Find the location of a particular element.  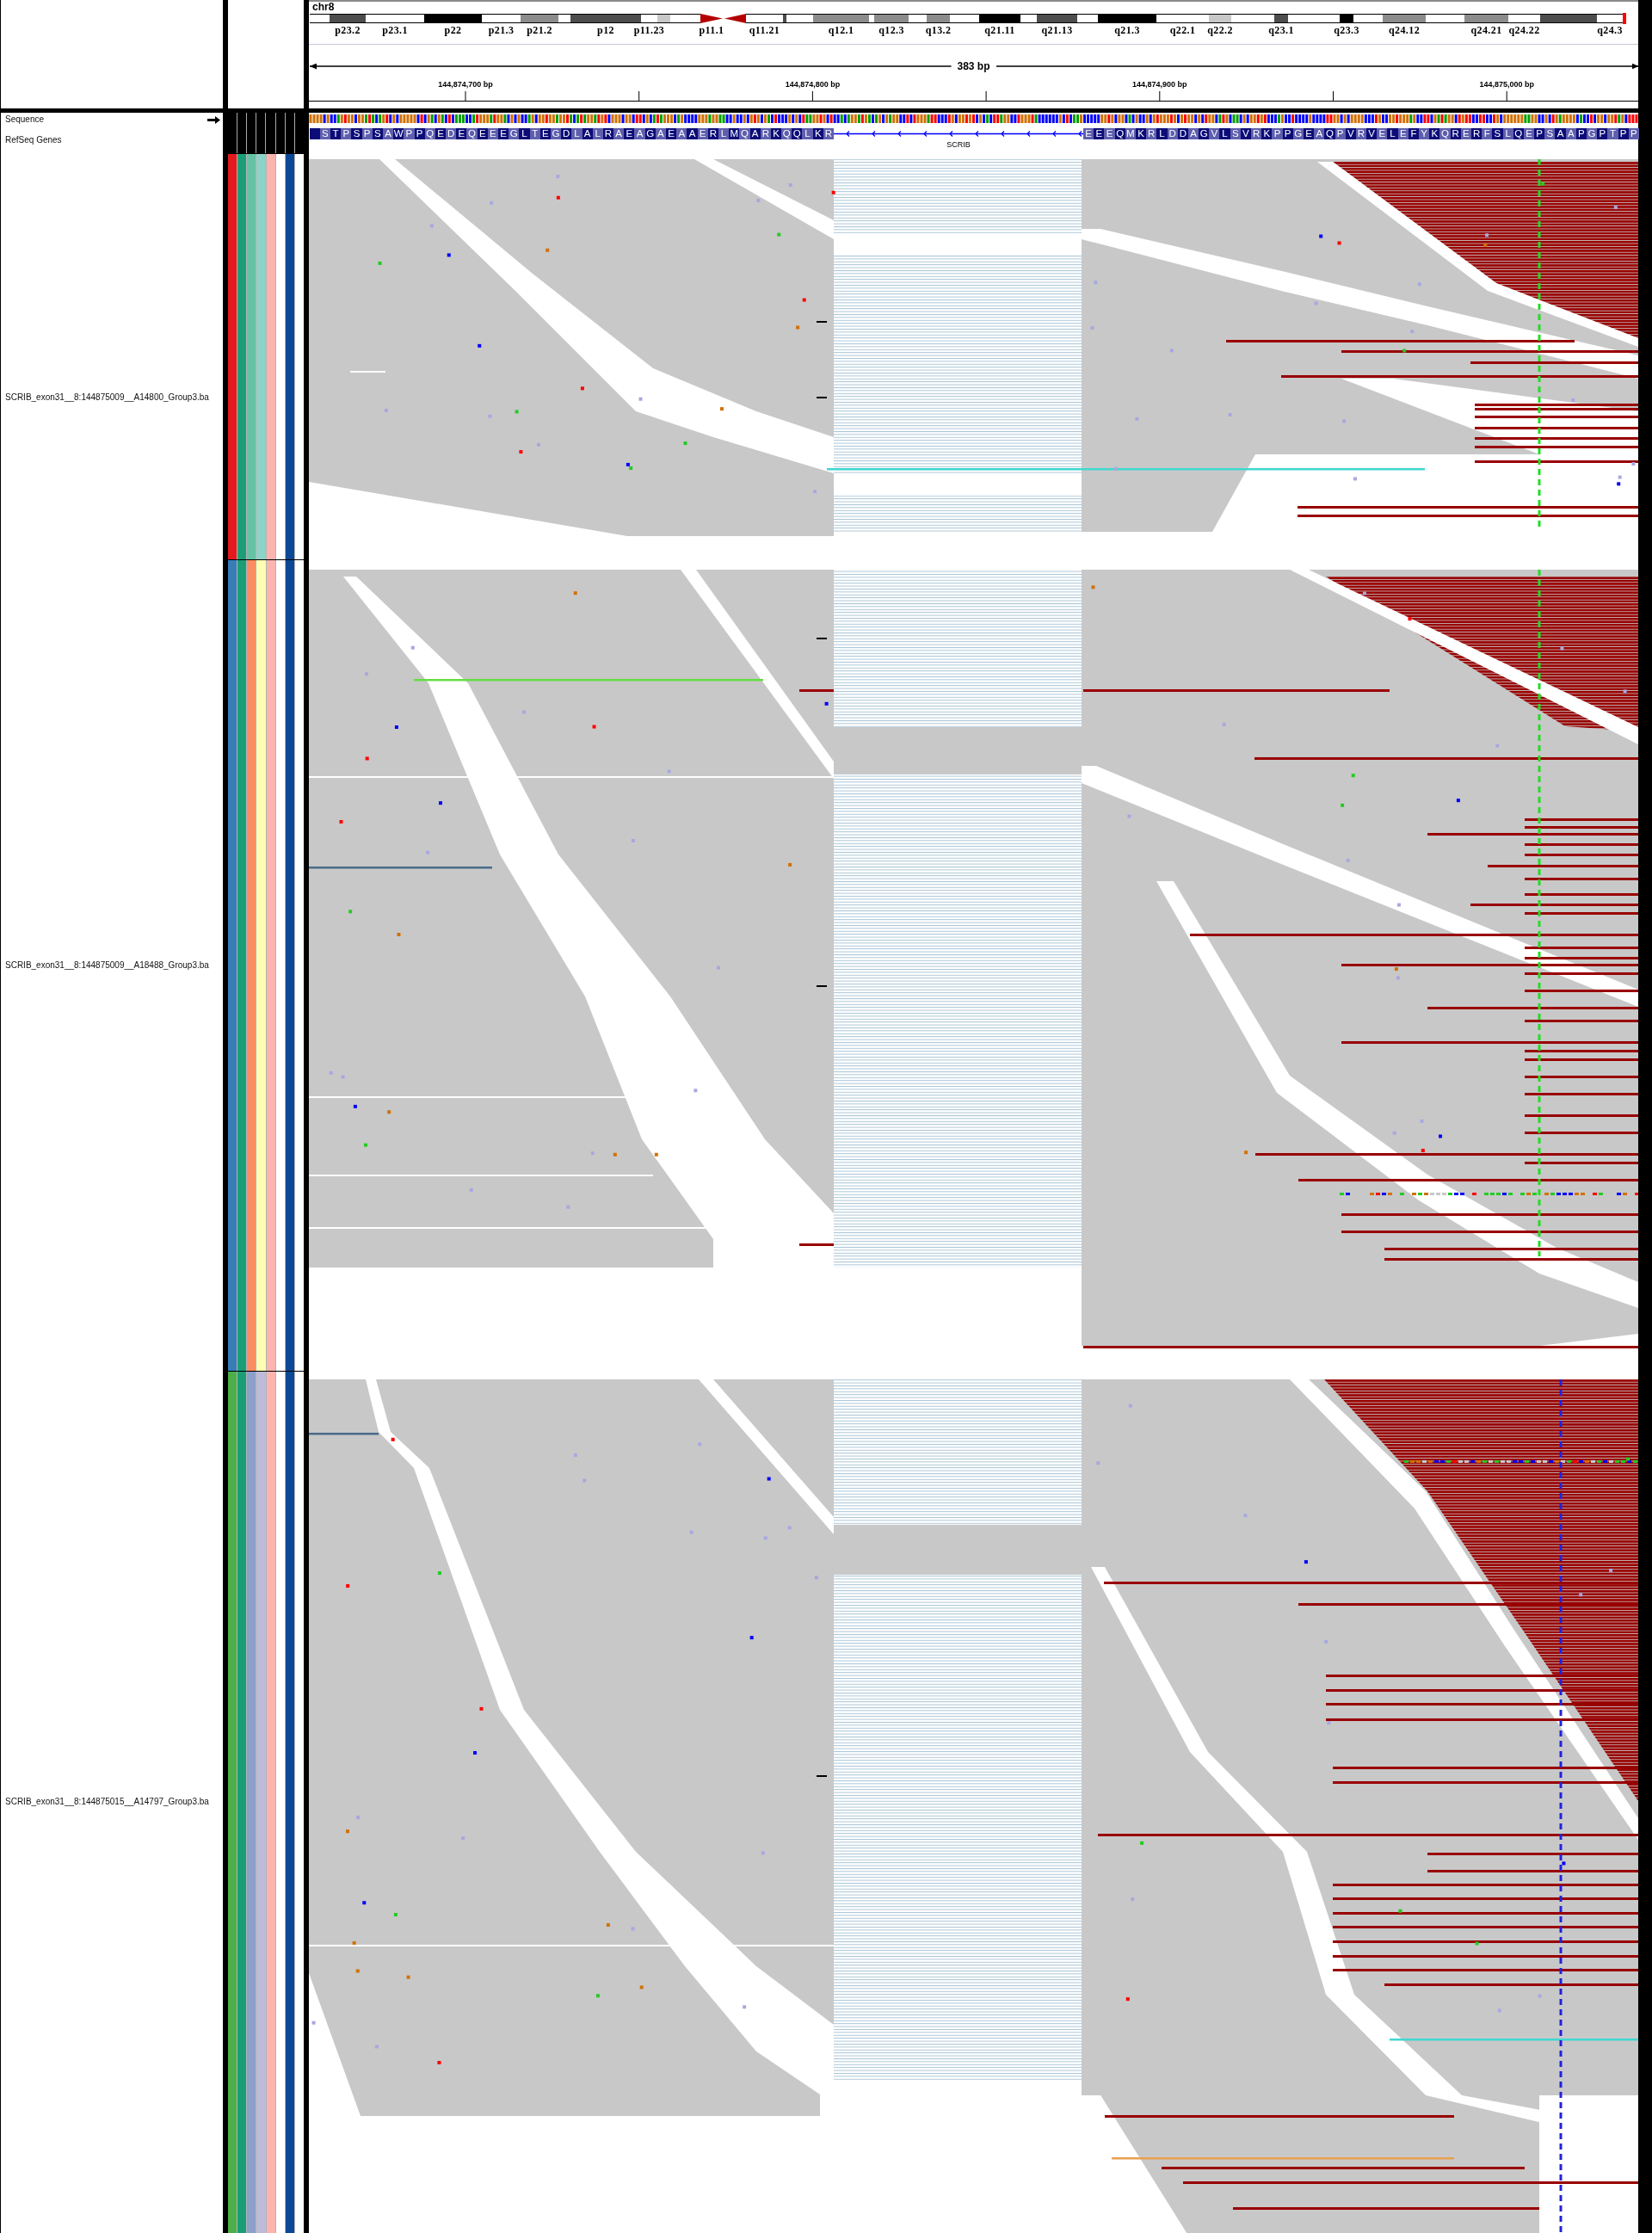

band-label: q12.1 is located at coordinates (841, 30).